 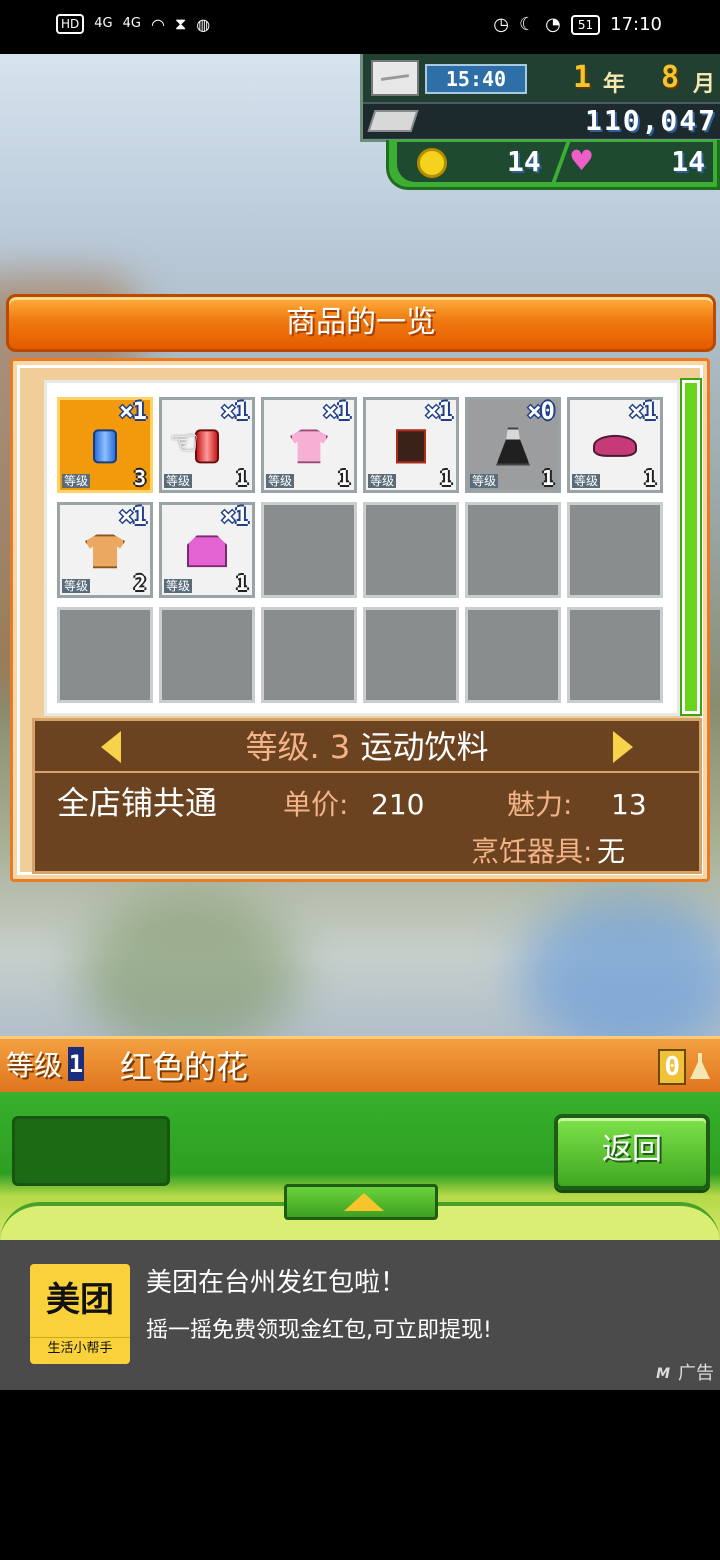 I want to click on shared-label: 全店铺共通, so click(x=137, y=803).